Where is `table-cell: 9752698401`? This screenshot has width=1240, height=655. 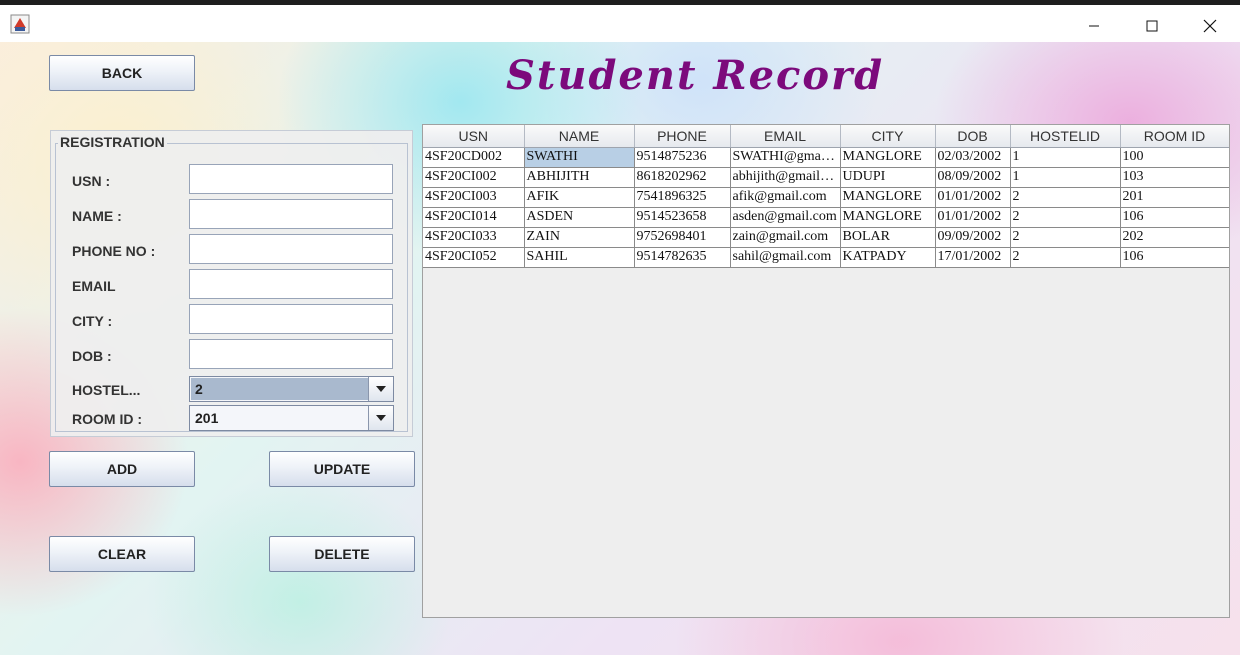 table-cell: 9752698401 is located at coordinates (682, 237).